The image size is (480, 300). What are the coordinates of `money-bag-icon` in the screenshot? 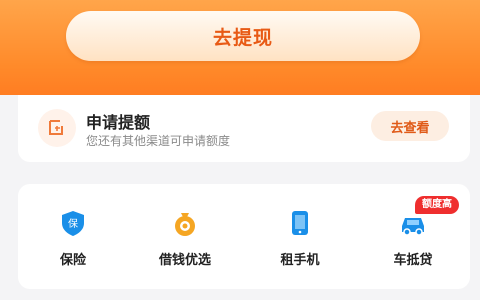 It's located at (185, 223).